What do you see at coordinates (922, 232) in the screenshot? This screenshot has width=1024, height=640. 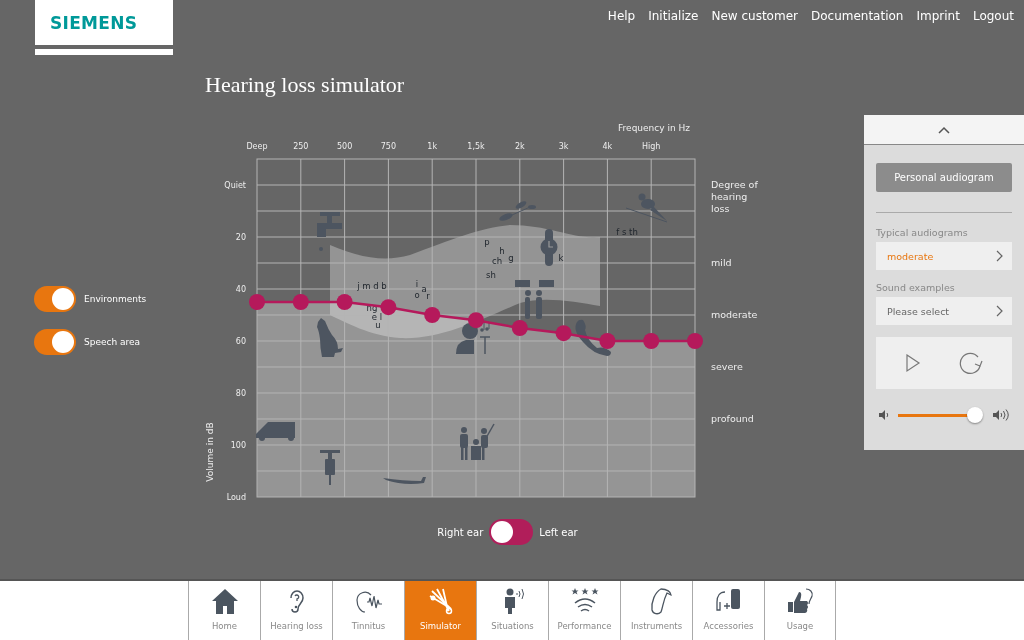 I see `field-label: Typical audiograms` at bounding box center [922, 232].